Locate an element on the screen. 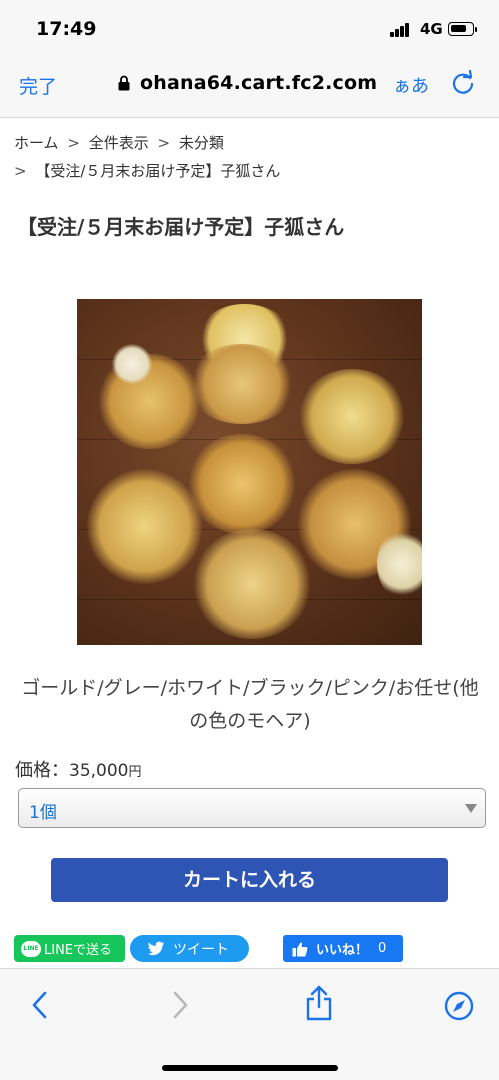 Image resolution: width=499 pixels, height=1080 pixels. status-bar: 17:49 4G is located at coordinates (249, 29).